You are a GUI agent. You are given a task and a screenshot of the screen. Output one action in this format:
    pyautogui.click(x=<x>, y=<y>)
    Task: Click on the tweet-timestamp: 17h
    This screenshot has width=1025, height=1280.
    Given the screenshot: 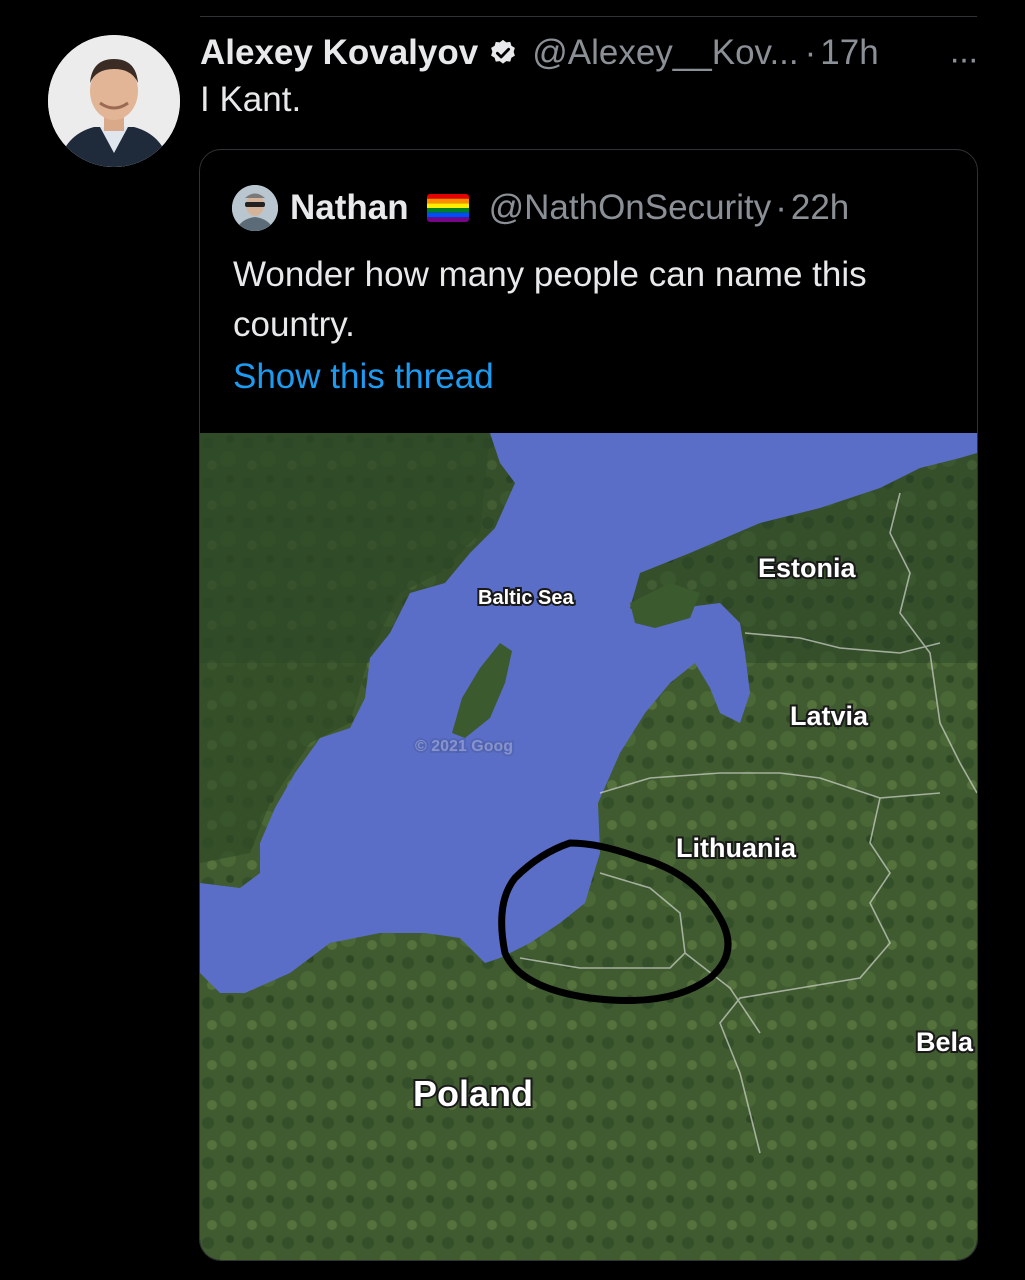 What is the action you would take?
    pyautogui.click(x=849, y=53)
    